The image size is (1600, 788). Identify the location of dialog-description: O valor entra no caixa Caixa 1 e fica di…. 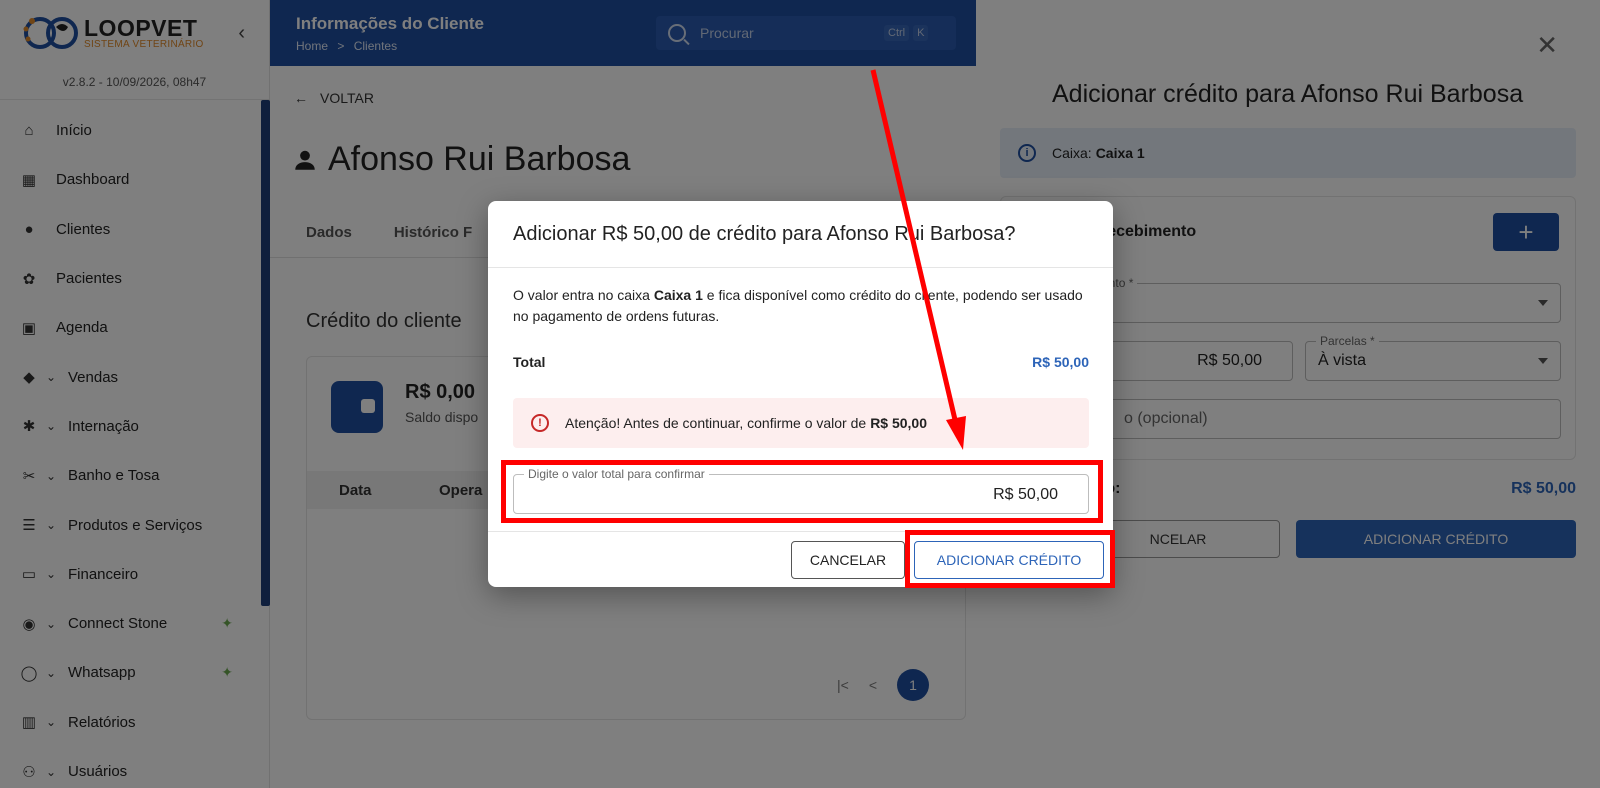
(803, 306).